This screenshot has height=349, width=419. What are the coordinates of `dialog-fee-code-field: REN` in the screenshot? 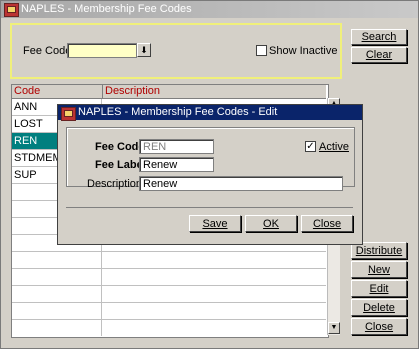 It's located at (176, 146).